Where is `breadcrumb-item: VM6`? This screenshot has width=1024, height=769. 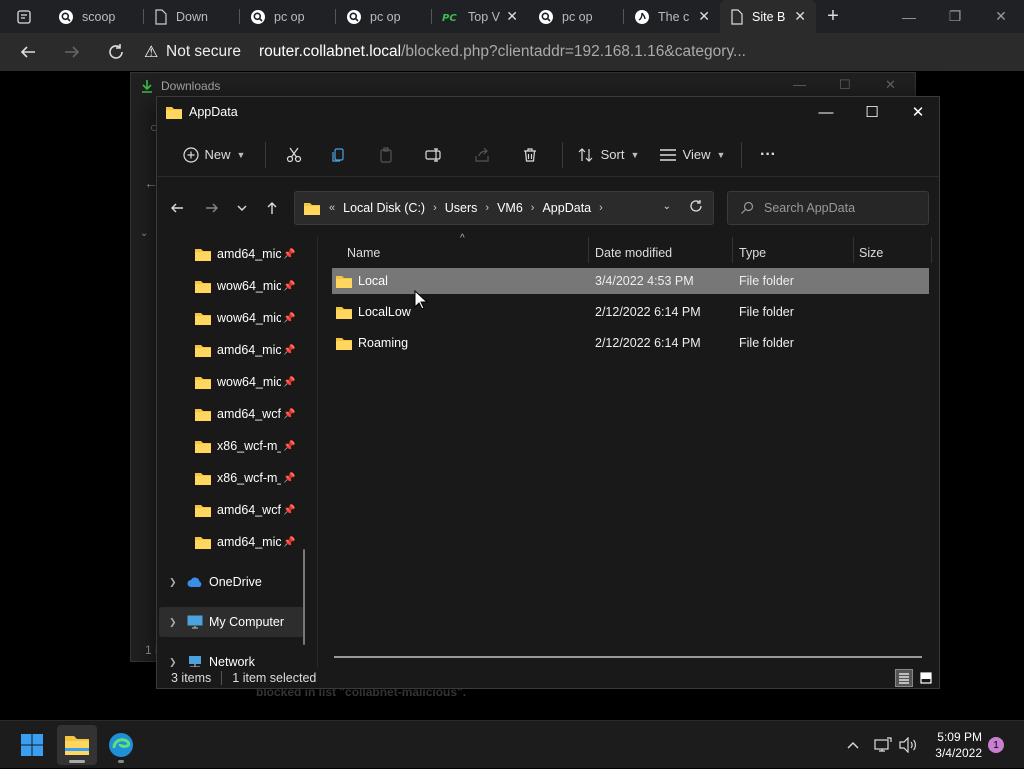 breadcrumb-item: VM6 is located at coordinates (510, 208).